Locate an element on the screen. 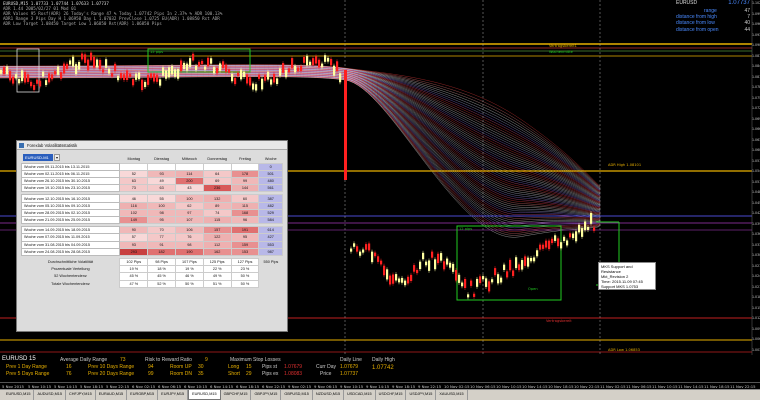 Image resolution: width=760 pixels, height=400 pixels. line-tag-vertragsbereit1: Vertragsbereit1 is located at coordinates (563, 46).